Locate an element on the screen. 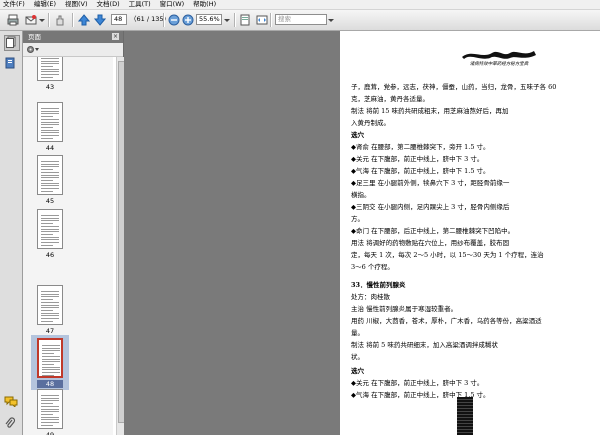 Image resolution: width=600 pixels, height=435 pixels. comments-button is located at coordinates (11, 402).